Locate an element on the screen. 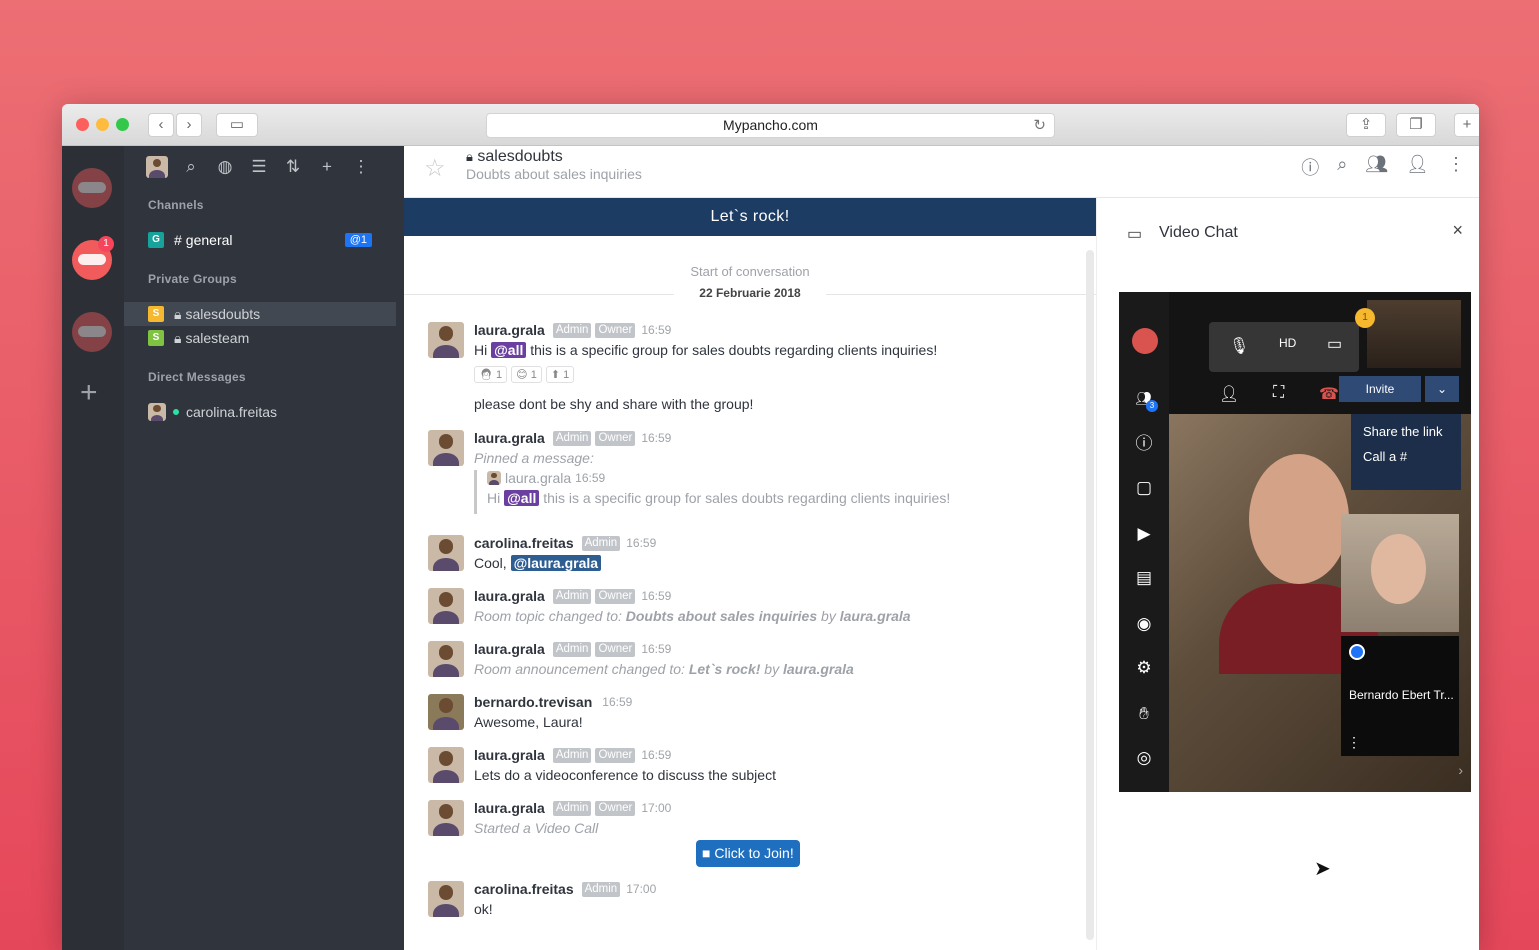  message-text: Cool, is located at coordinates (490, 563).